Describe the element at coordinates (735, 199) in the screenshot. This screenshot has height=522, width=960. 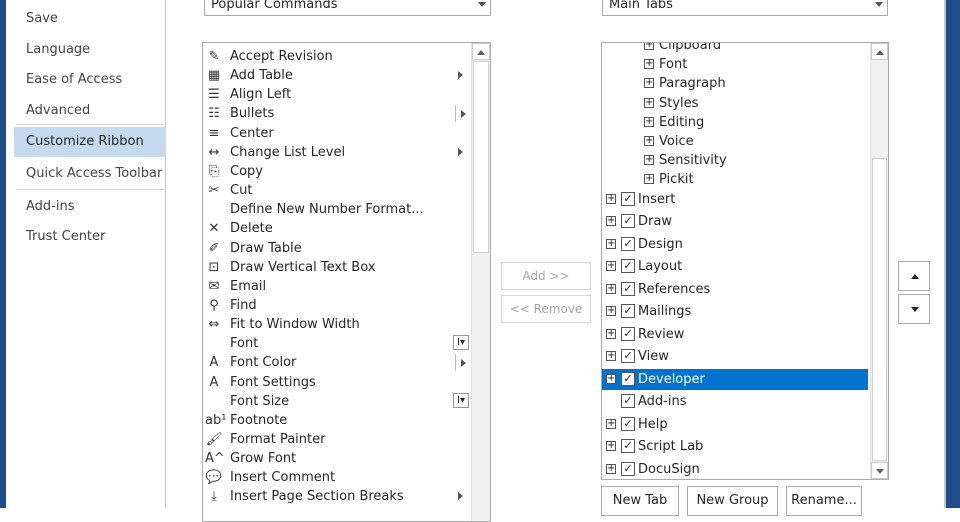
I see `tree-tab-item: + ✓ Insert` at that location.